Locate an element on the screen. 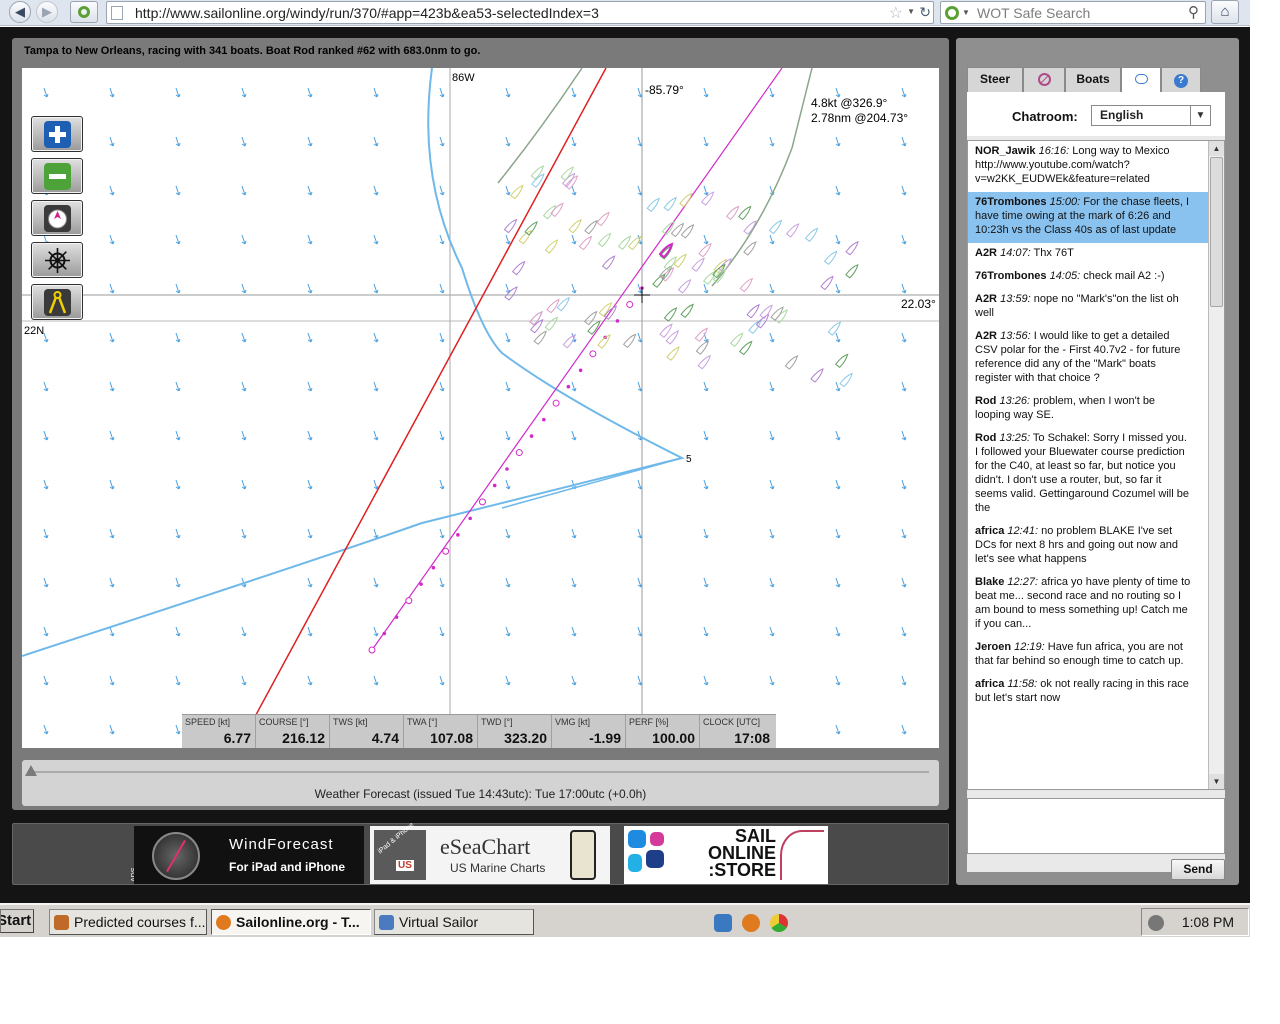 The width and height of the screenshot is (1280, 1024). chrome-icon is located at coordinates (779, 923).